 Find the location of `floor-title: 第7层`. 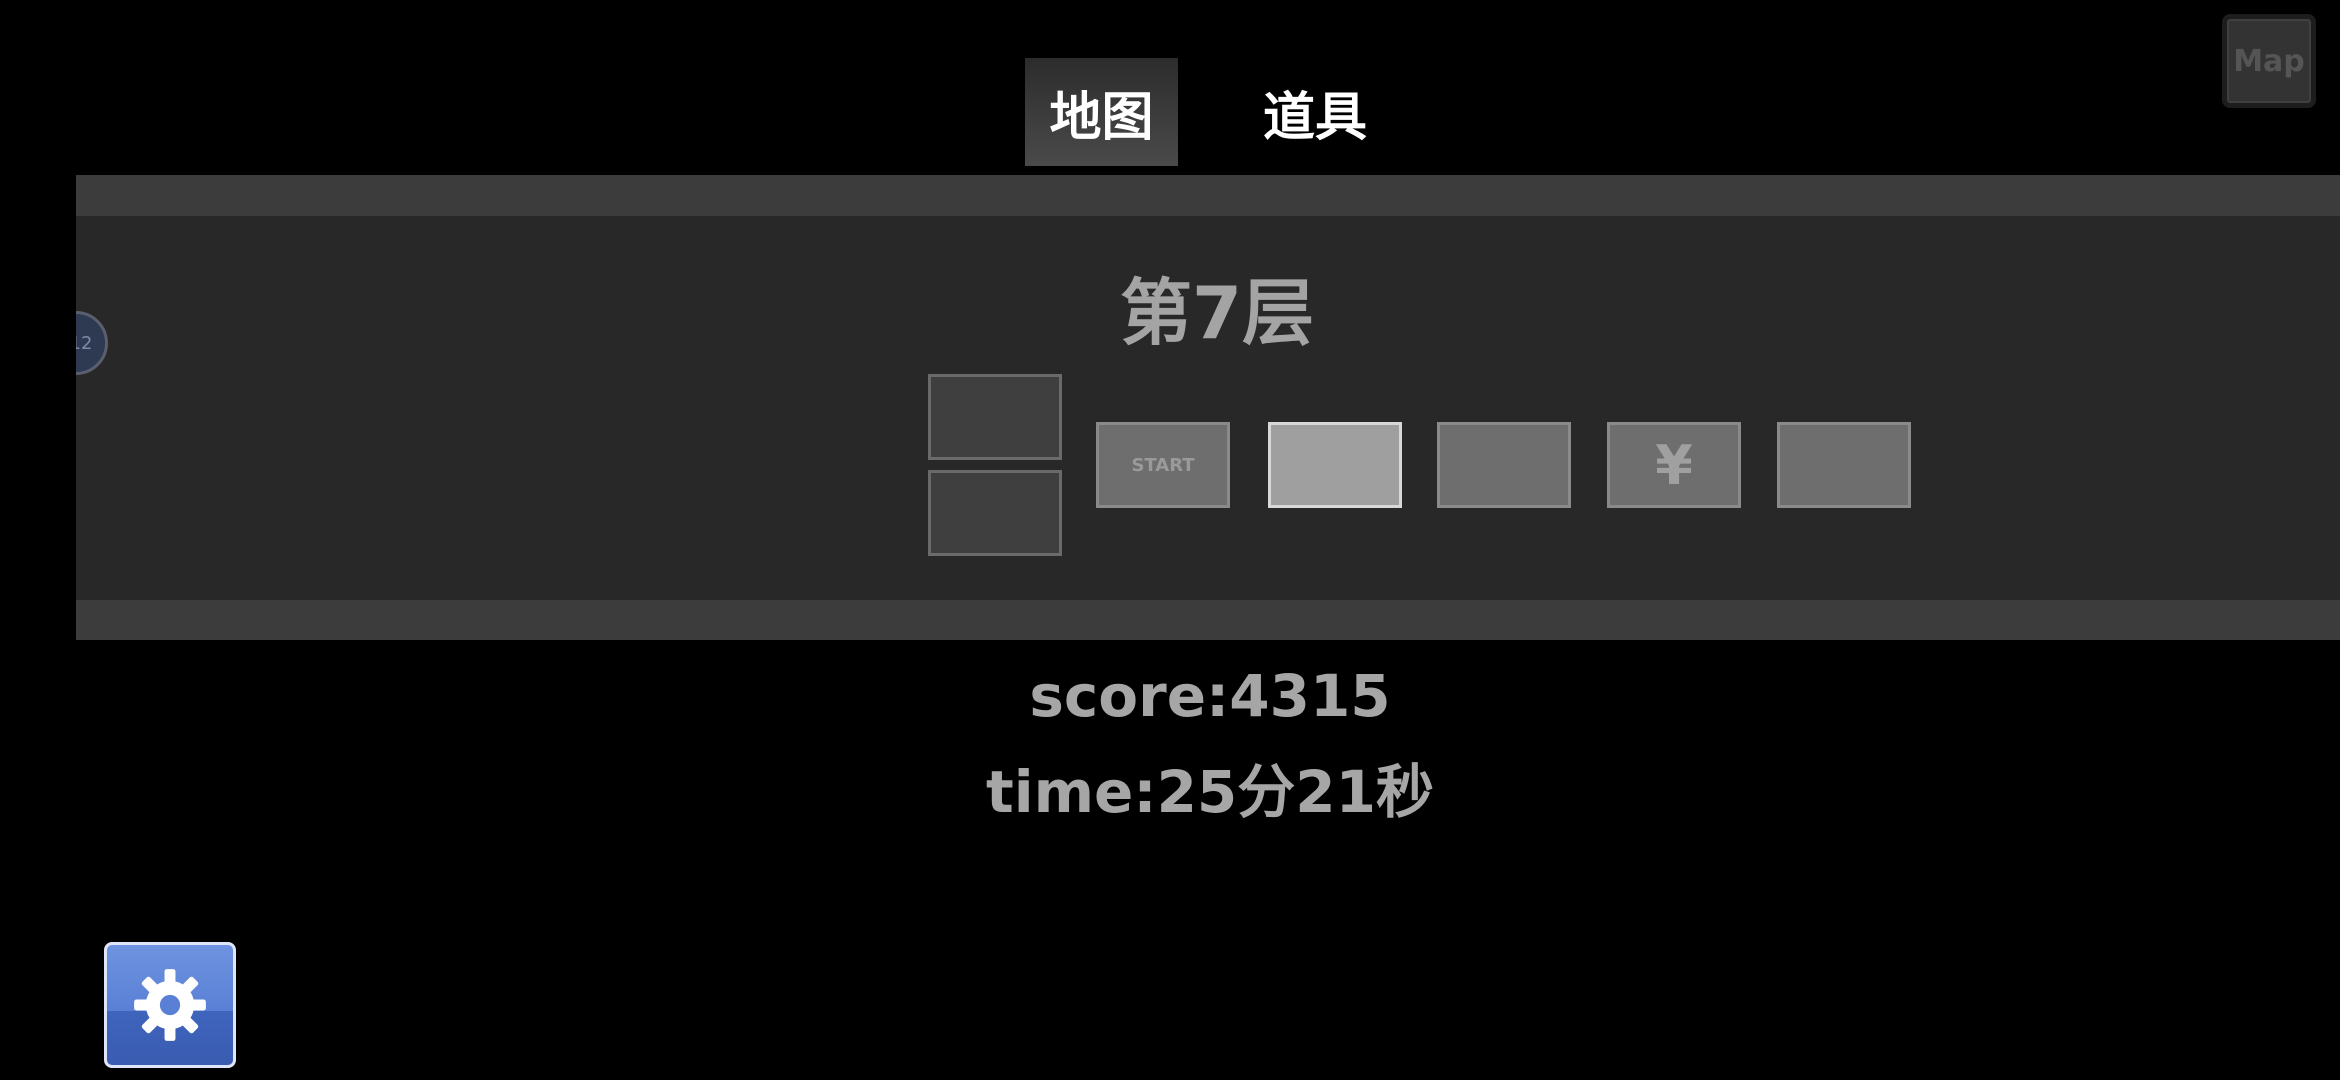

floor-title: 第7层 is located at coordinates (1217, 313).